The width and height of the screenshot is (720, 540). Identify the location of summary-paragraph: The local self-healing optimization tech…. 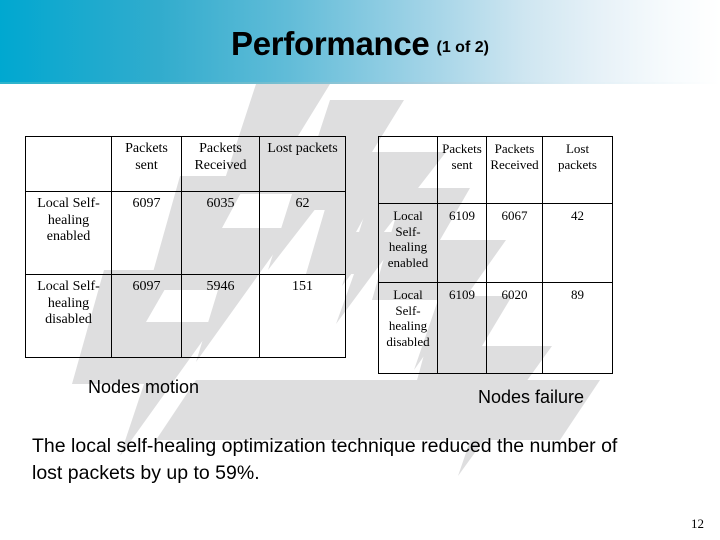
(325, 459).